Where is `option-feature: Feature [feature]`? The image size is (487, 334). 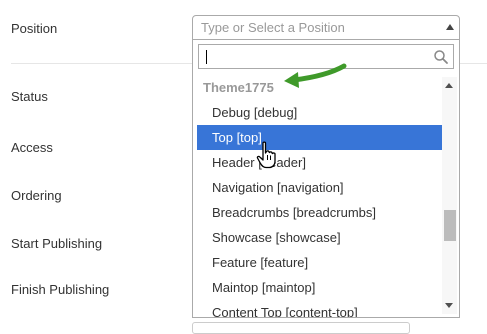 option-feature: Feature [feature] is located at coordinates (319, 262).